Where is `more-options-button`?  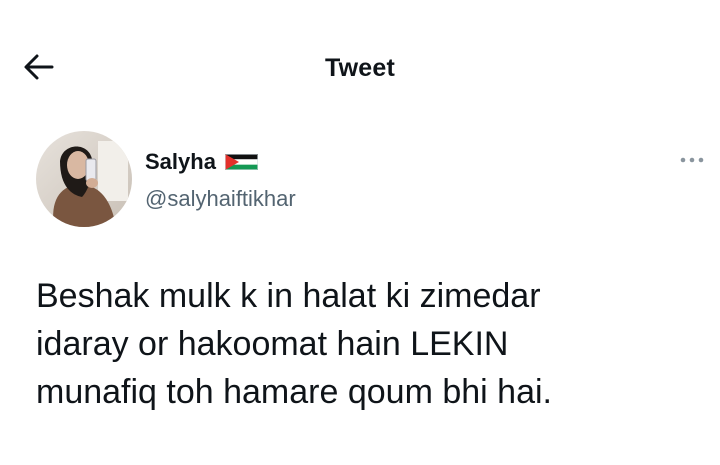 more-options-button is located at coordinates (692, 160).